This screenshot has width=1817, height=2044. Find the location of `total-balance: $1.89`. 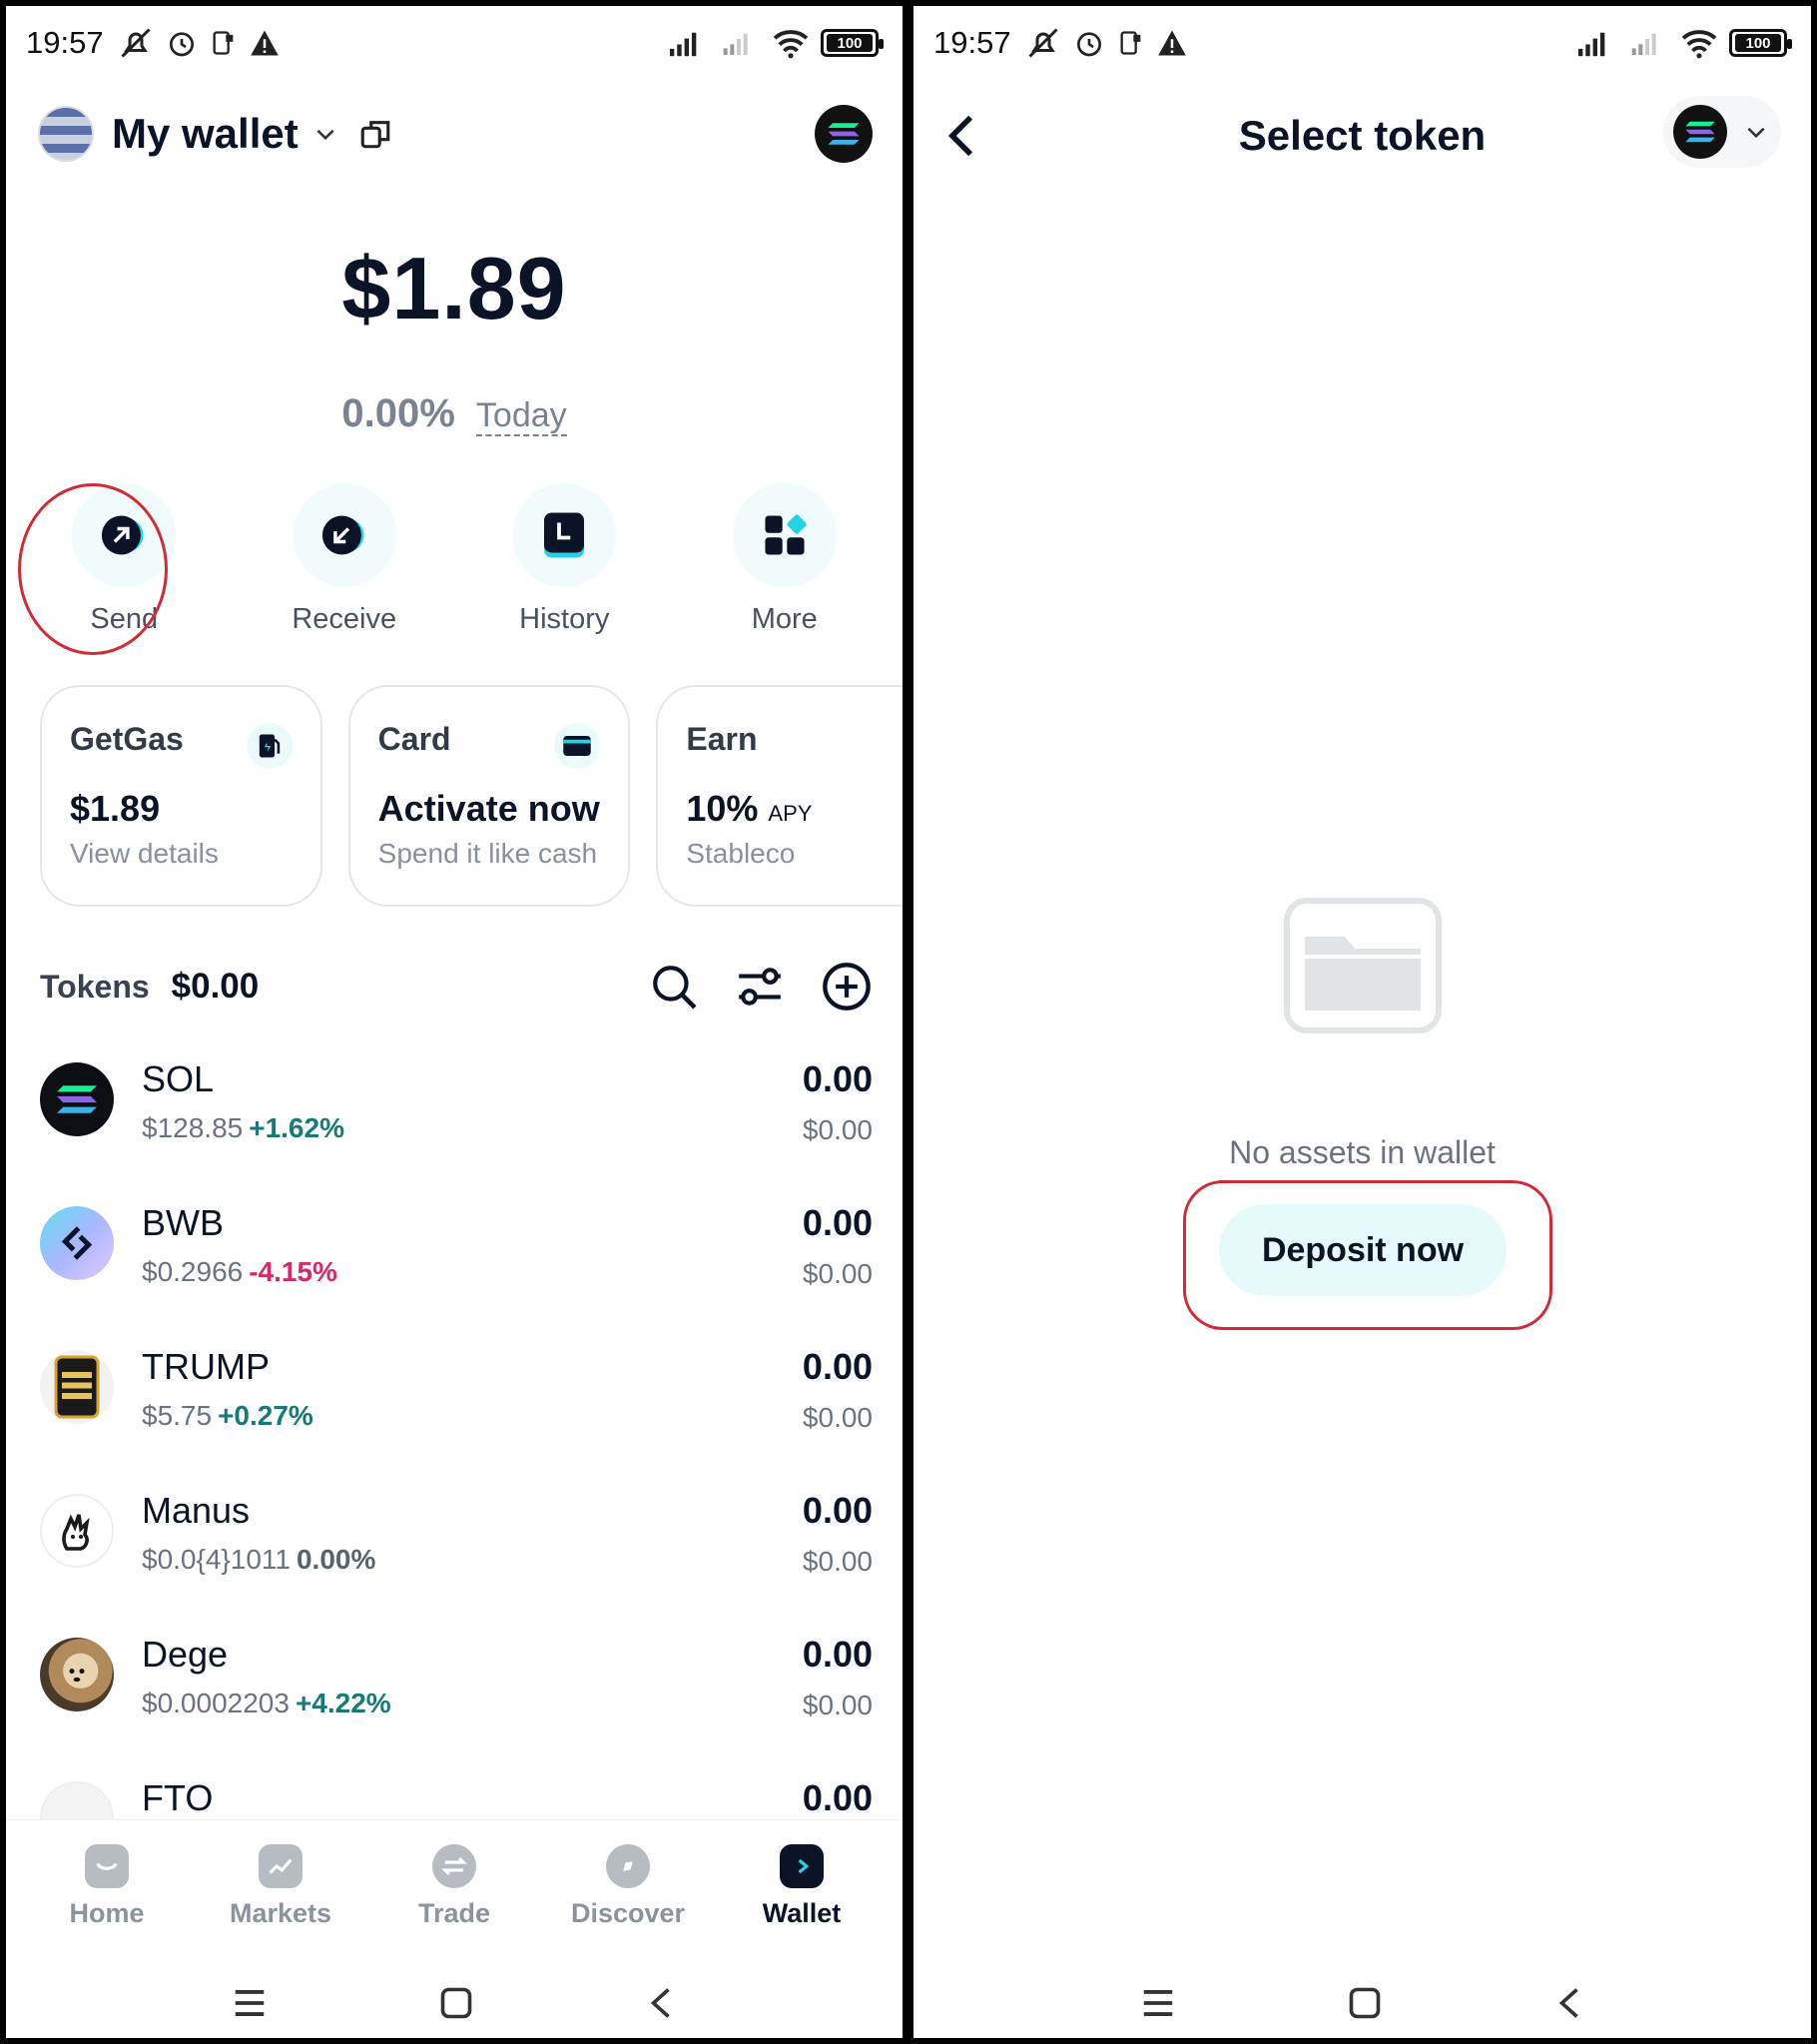

total-balance: $1.89 is located at coordinates (454, 288).